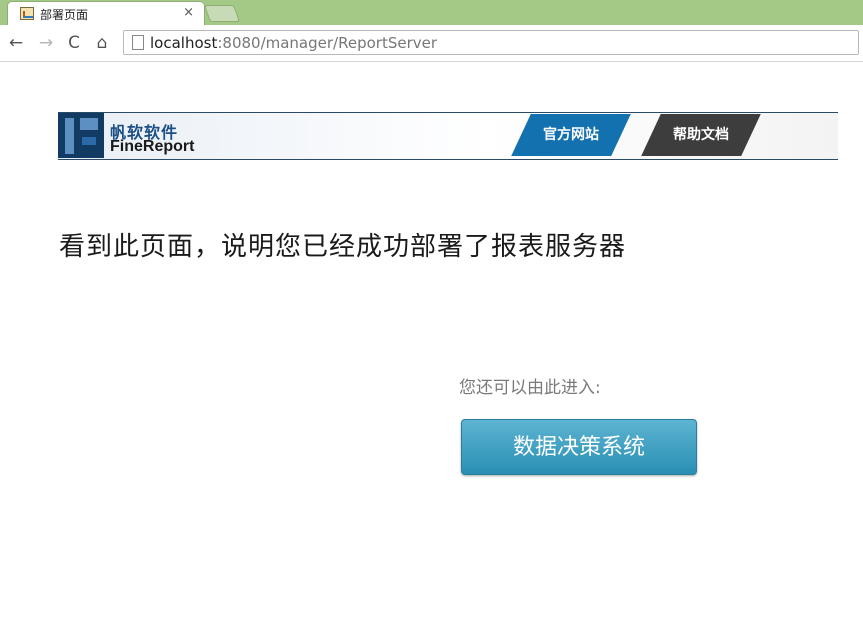  What do you see at coordinates (152, 146) in the screenshot?
I see `logo-english-name: FineReport` at bounding box center [152, 146].